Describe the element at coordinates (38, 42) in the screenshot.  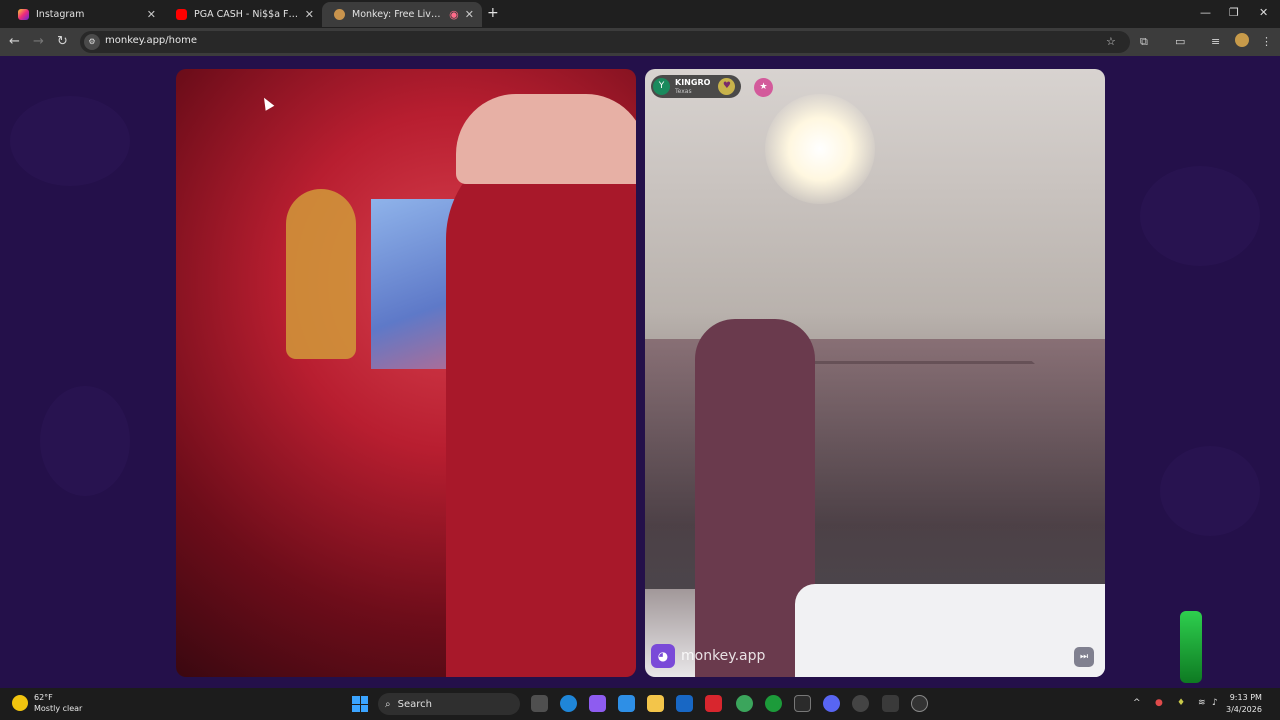
I see `forward-button: →` at that location.